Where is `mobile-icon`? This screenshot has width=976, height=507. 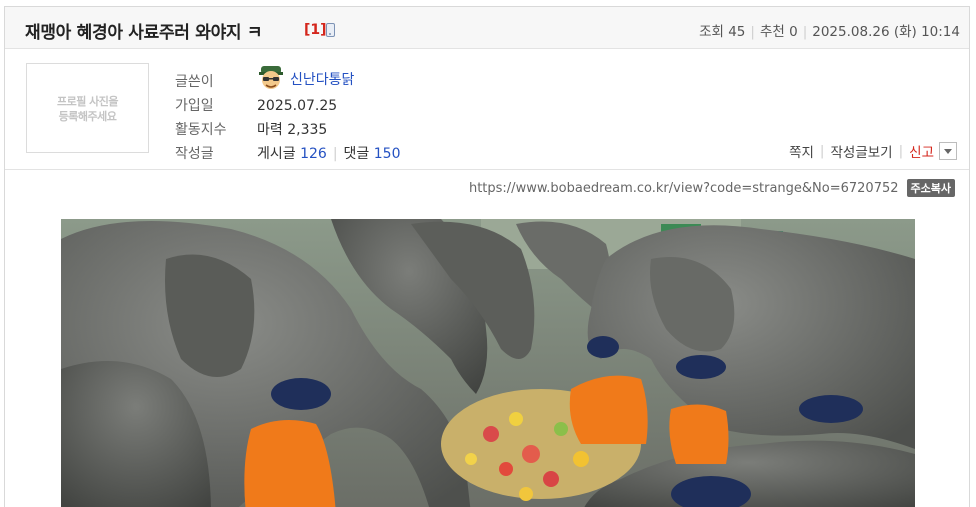 mobile-icon is located at coordinates (330, 30).